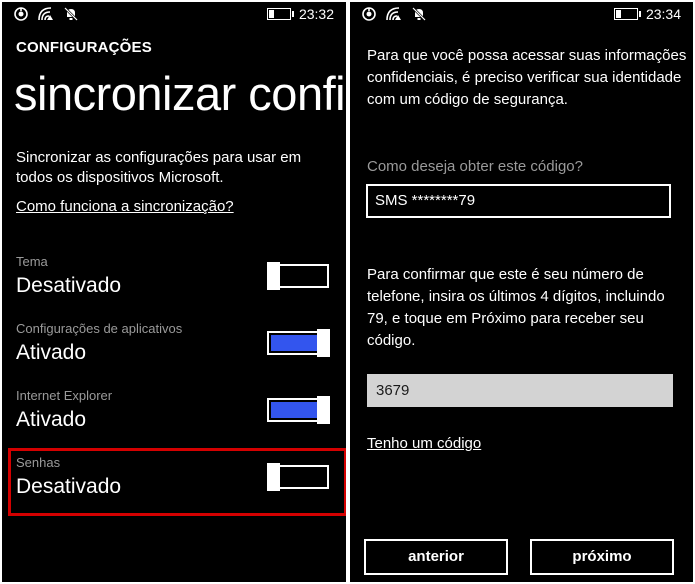 The height and width of the screenshot is (584, 695). I want to click on app-title: CONFIGURAÇÕES, so click(84, 47).